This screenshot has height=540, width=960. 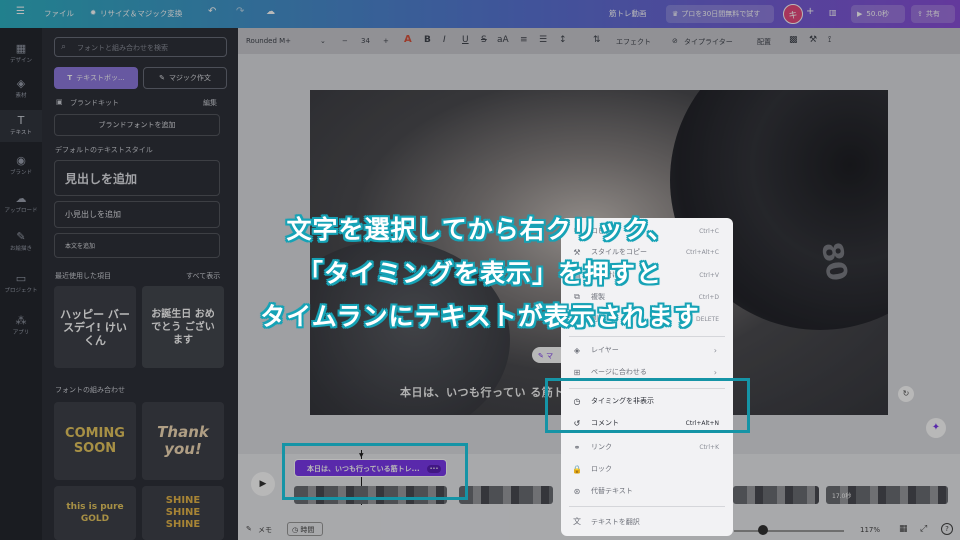 What do you see at coordinates (524, 40) in the screenshot?
I see `align-icon: ≡` at bounding box center [524, 40].